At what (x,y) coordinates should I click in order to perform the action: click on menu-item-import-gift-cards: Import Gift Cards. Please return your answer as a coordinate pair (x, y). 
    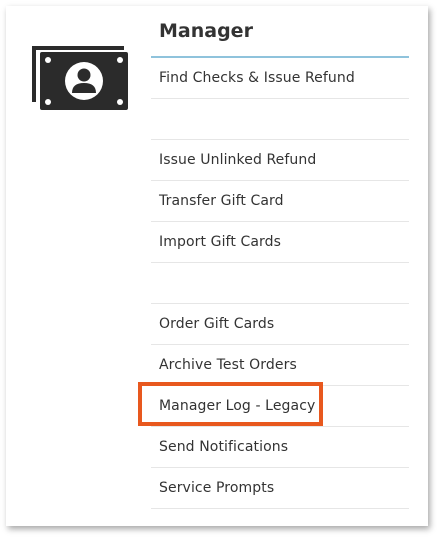
    Looking at the image, I should click on (280, 242).